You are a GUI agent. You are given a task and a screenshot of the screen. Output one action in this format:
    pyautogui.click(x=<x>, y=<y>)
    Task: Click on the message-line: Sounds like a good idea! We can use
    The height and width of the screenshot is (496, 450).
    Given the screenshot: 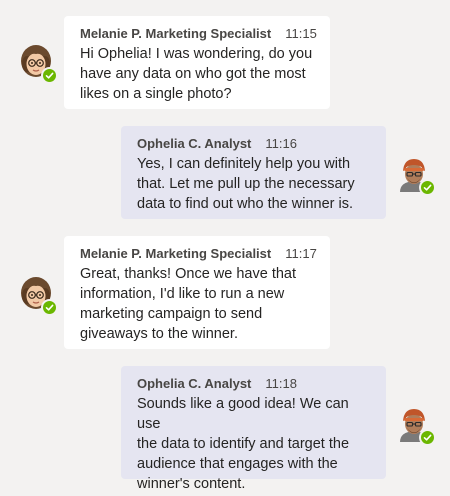 What is the action you would take?
    pyautogui.click(x=243, y=414)
    